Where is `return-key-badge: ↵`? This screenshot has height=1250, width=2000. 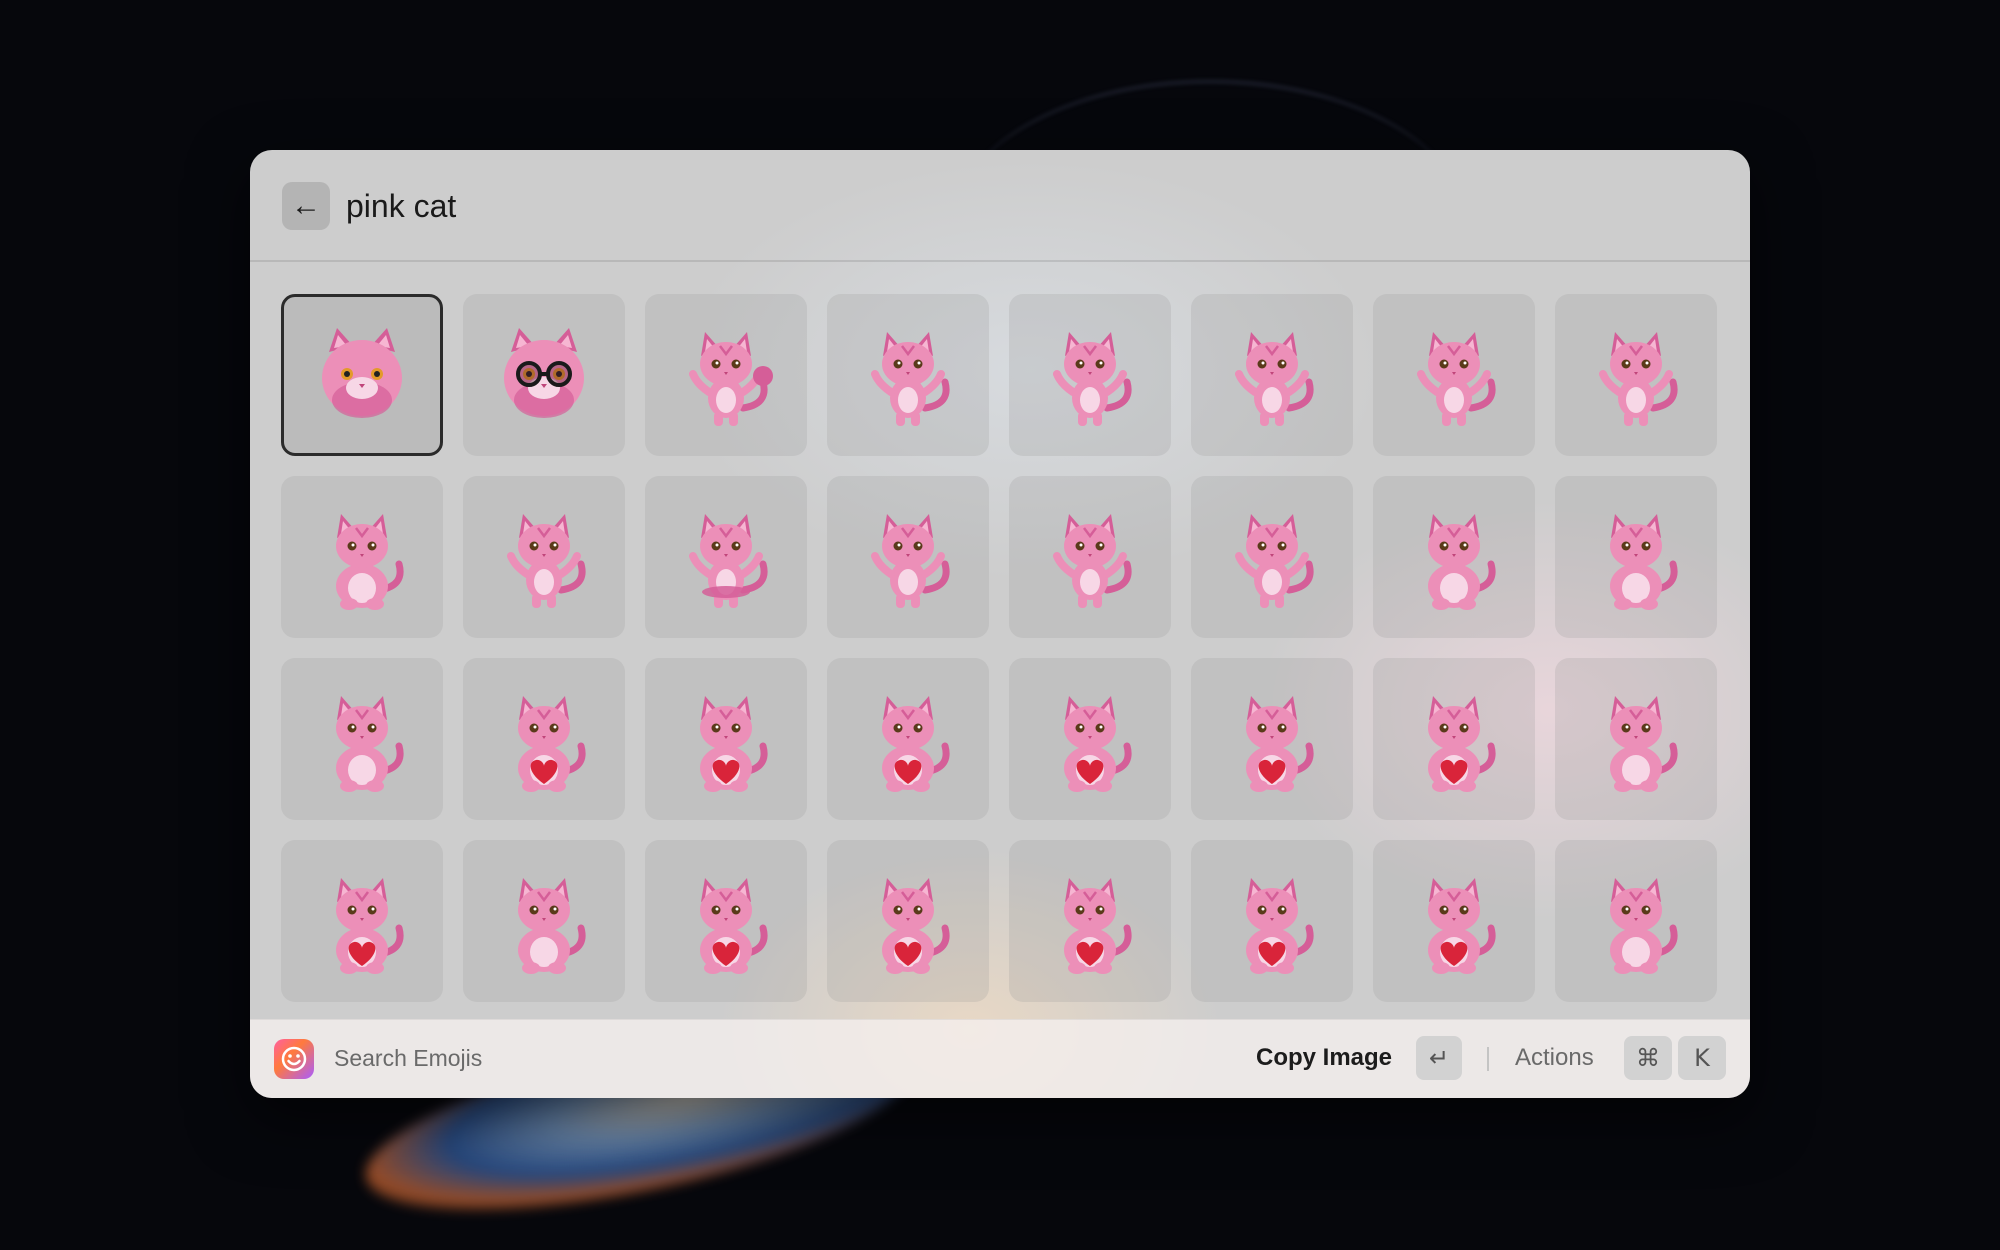 return-key-badge: ↵ is located at coordinates (1439, 1058).